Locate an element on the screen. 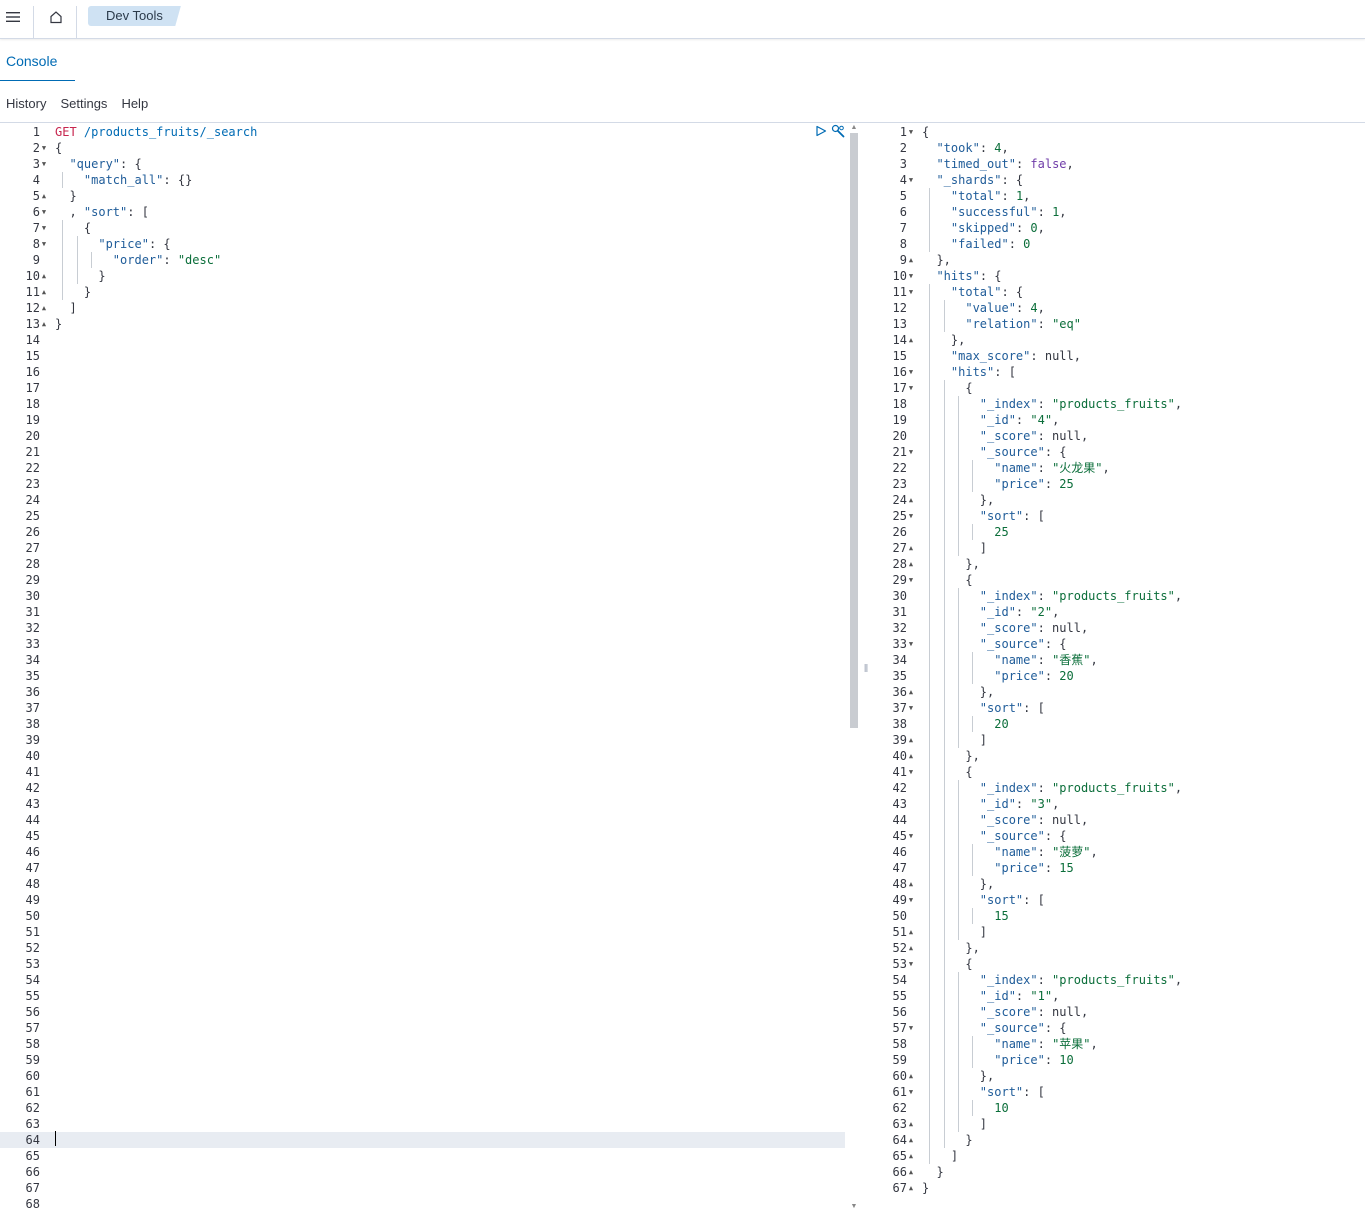 Image resolution: width=1365 pixels, height=1213 pixels. home-icon is located at coordinates (56, 16).